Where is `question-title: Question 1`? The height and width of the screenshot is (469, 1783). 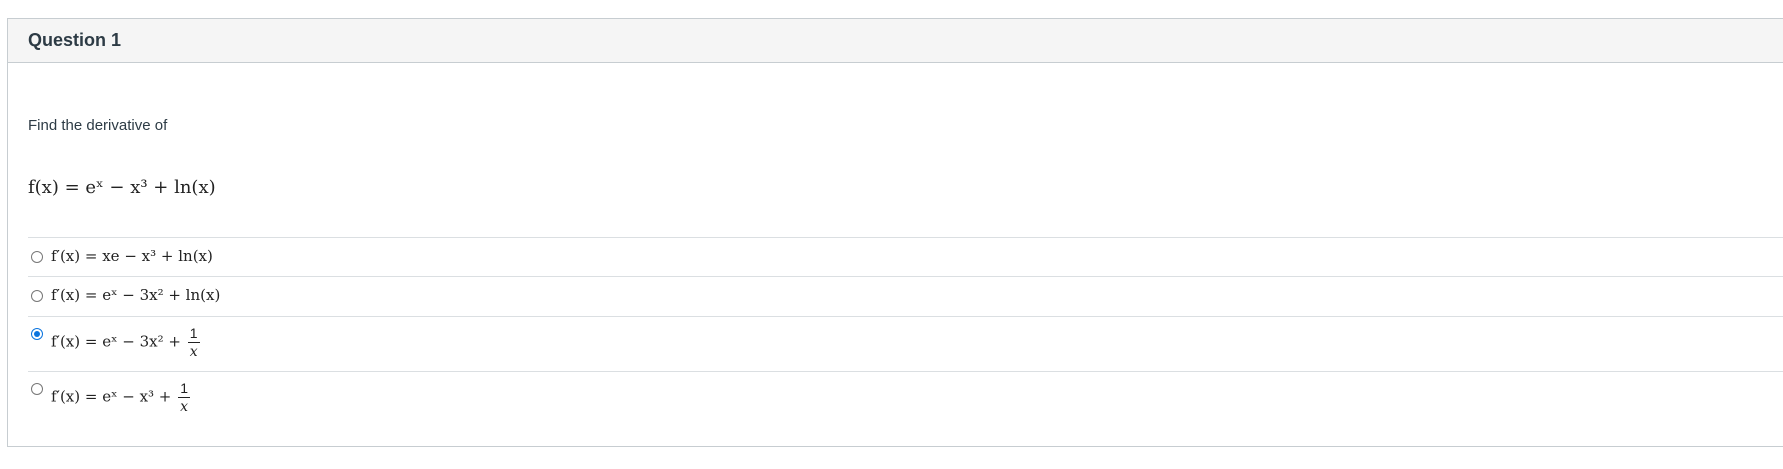 question-title: Question 1 is located at coordinates (75, 40).